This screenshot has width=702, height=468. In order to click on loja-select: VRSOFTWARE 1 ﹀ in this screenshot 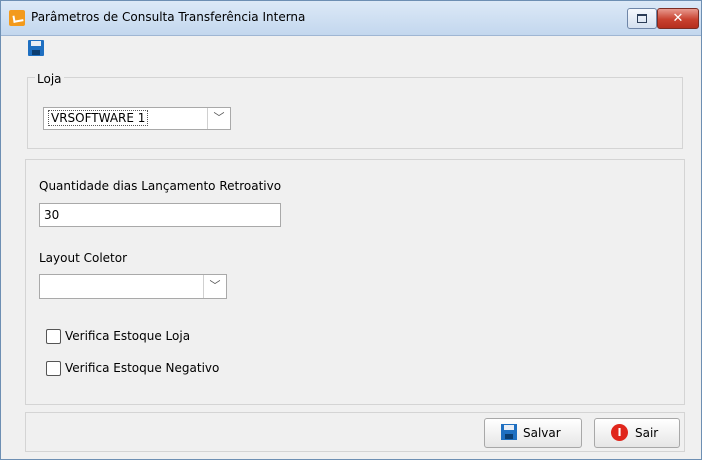, I will do `click(137, 118)`.